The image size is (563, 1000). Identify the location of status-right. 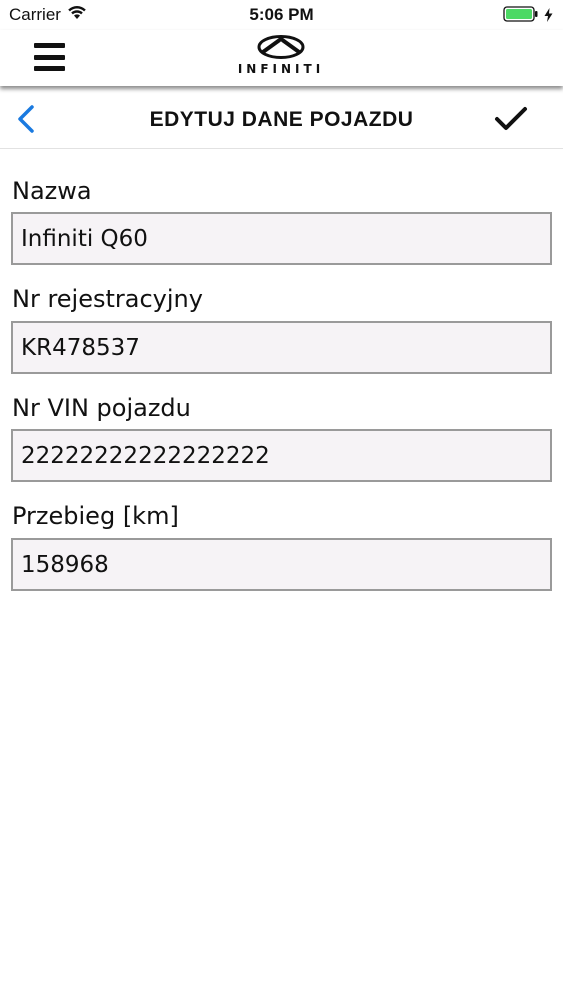
(528, 16).